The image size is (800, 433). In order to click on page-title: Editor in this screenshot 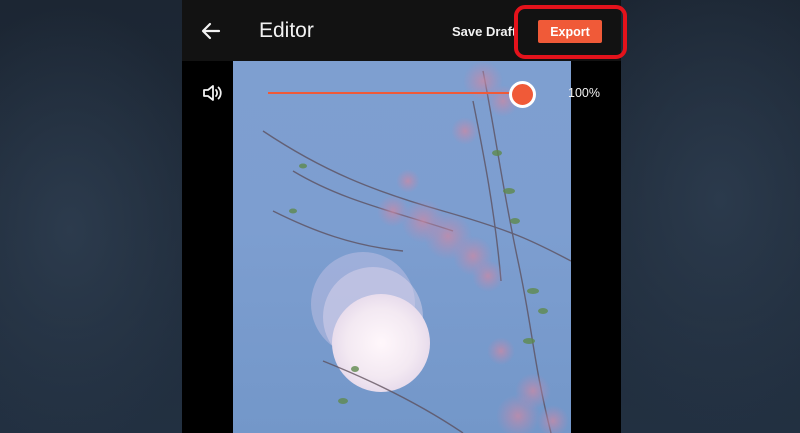, I will do `click(286, 30)`.